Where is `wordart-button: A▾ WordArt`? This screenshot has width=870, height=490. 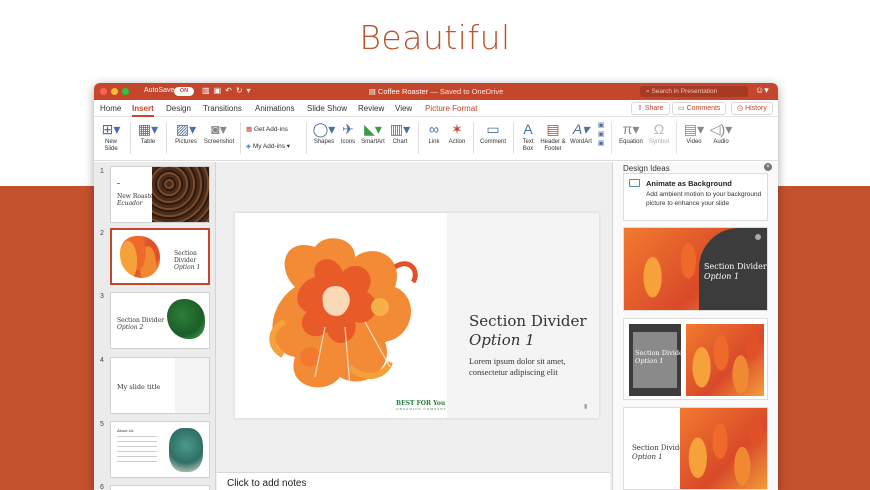
wordart-button: A▾ WordArt is located at coordinates (581, 133).